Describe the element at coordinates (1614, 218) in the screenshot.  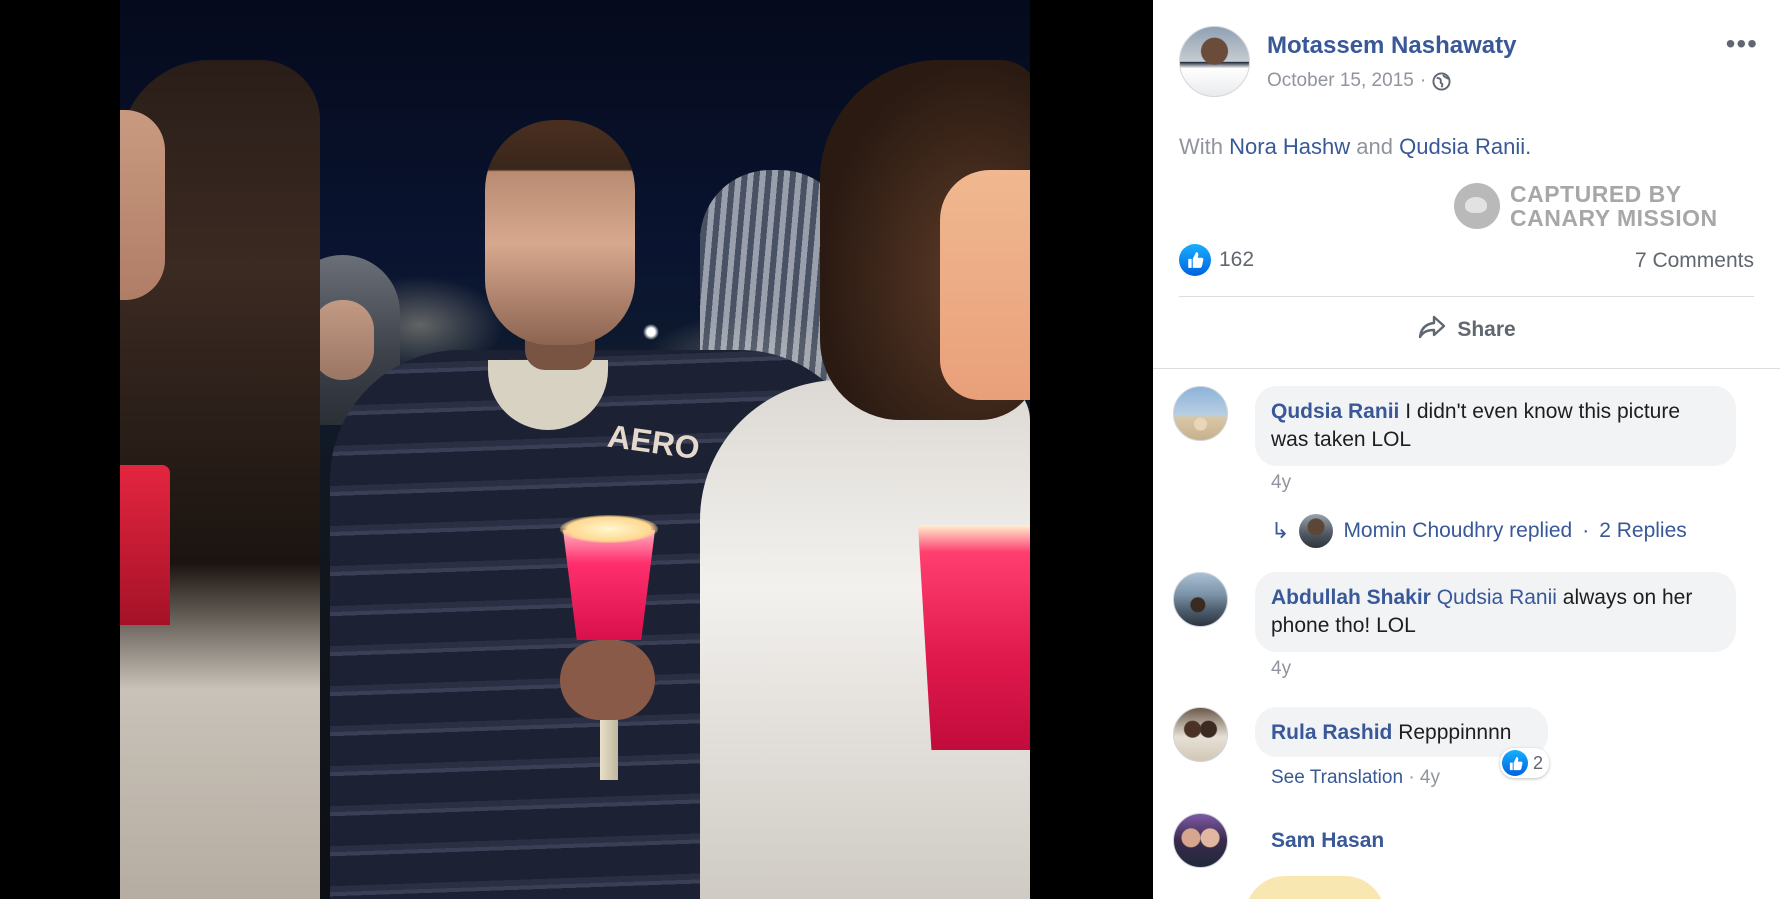
I see `watermark-line-2: CANARY MISSION` at that location.